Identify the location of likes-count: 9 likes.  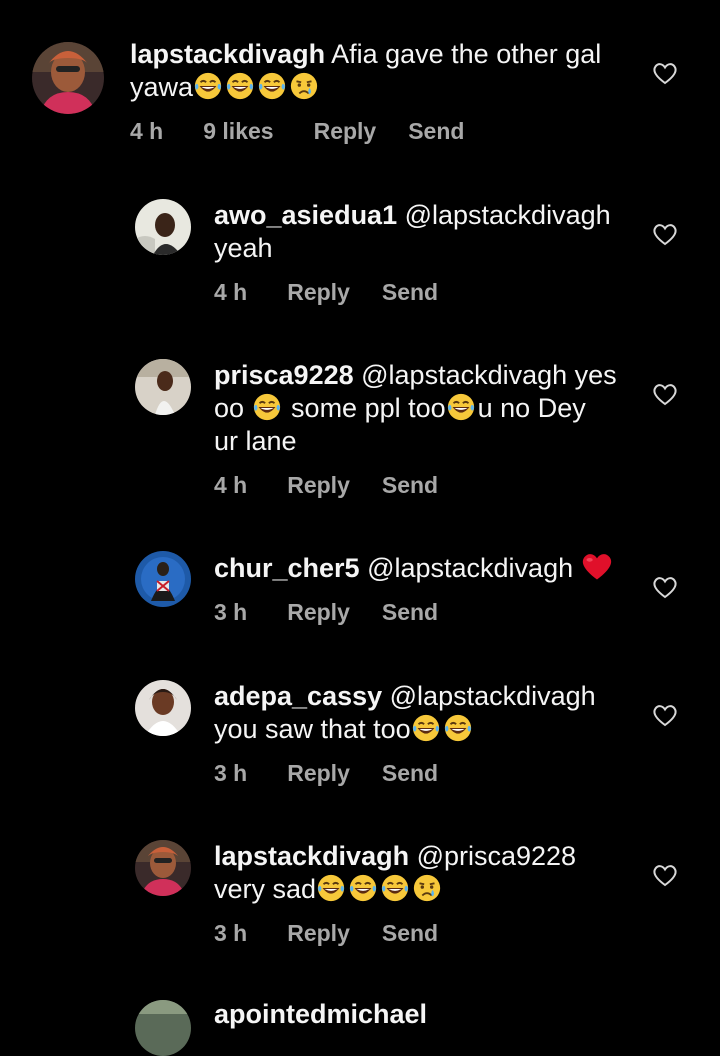
(238, 131).